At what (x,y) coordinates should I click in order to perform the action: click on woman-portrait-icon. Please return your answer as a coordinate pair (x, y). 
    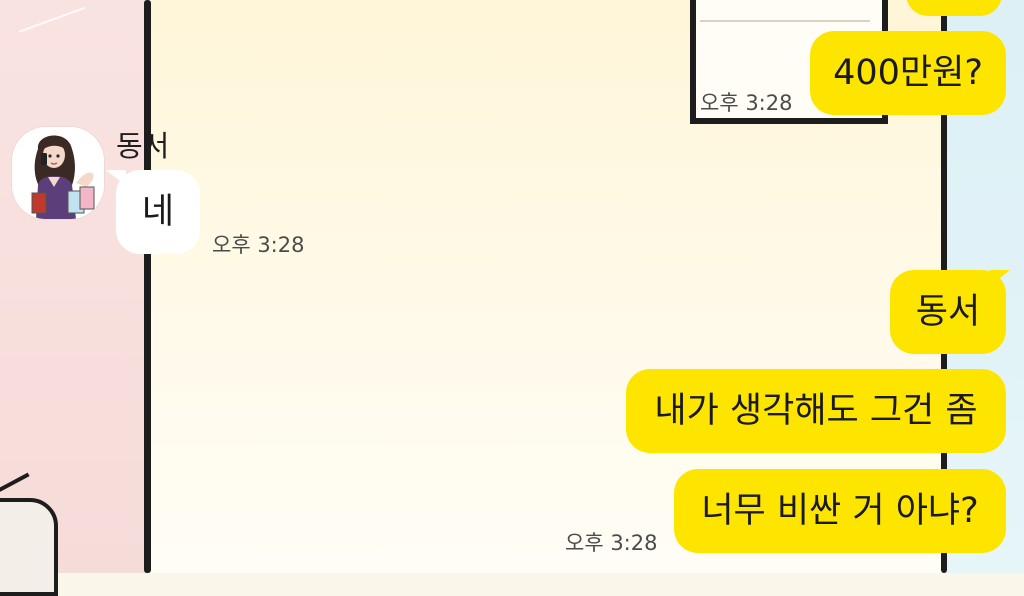
    Looking at the image, I should click on (58, 173).